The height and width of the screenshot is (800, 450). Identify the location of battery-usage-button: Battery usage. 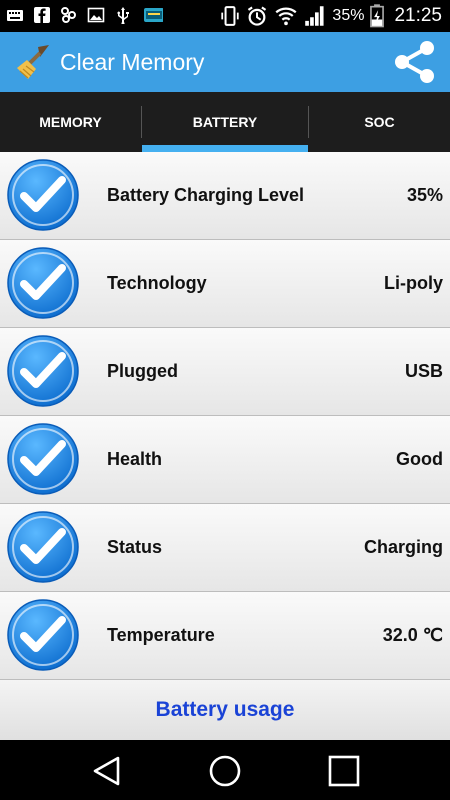
(225, 710).